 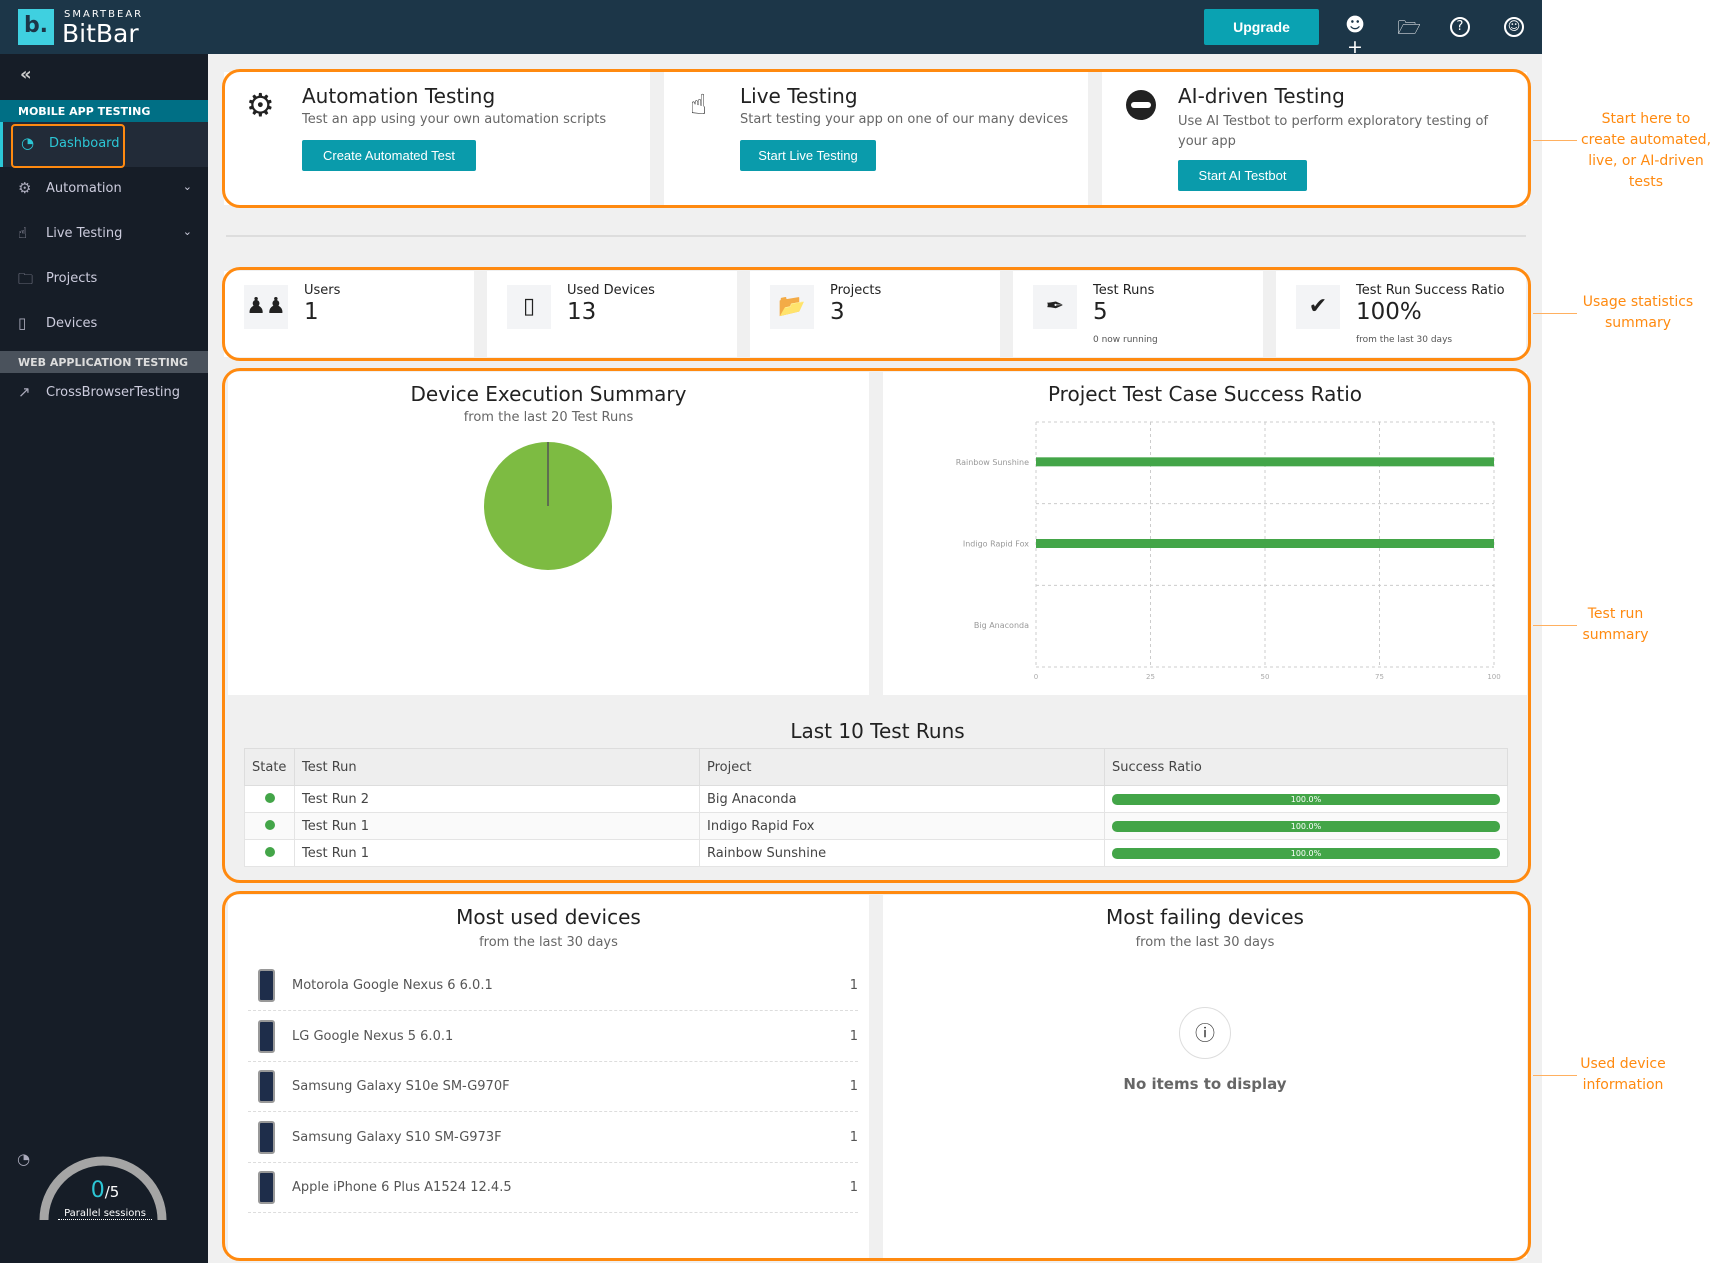 I want to click on external-icon: ↗, so click(x=24, y=392).